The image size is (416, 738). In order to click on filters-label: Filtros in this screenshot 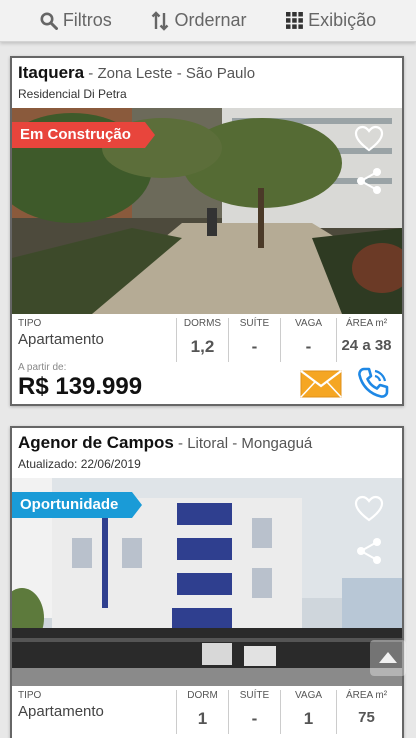, I will do `click(87, 20)`.